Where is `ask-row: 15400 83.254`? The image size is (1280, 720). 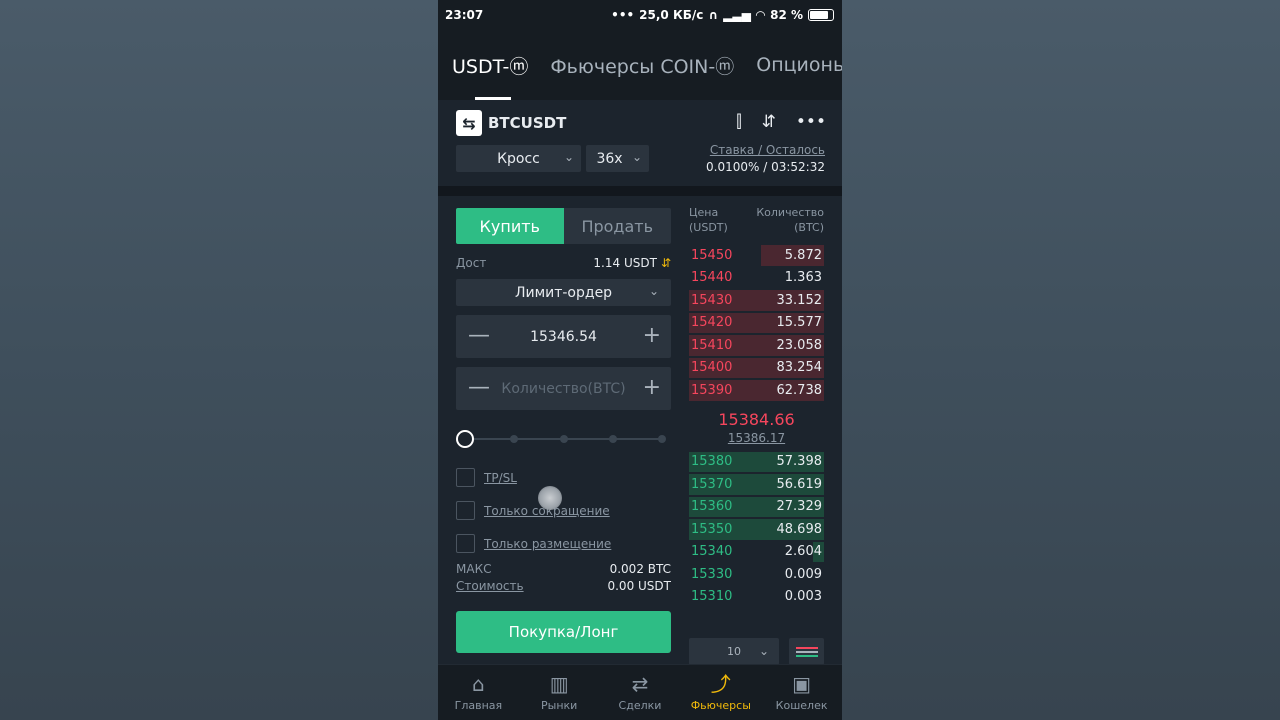
ask-row: 15400 83.254 is located at coordinates (756, 368).